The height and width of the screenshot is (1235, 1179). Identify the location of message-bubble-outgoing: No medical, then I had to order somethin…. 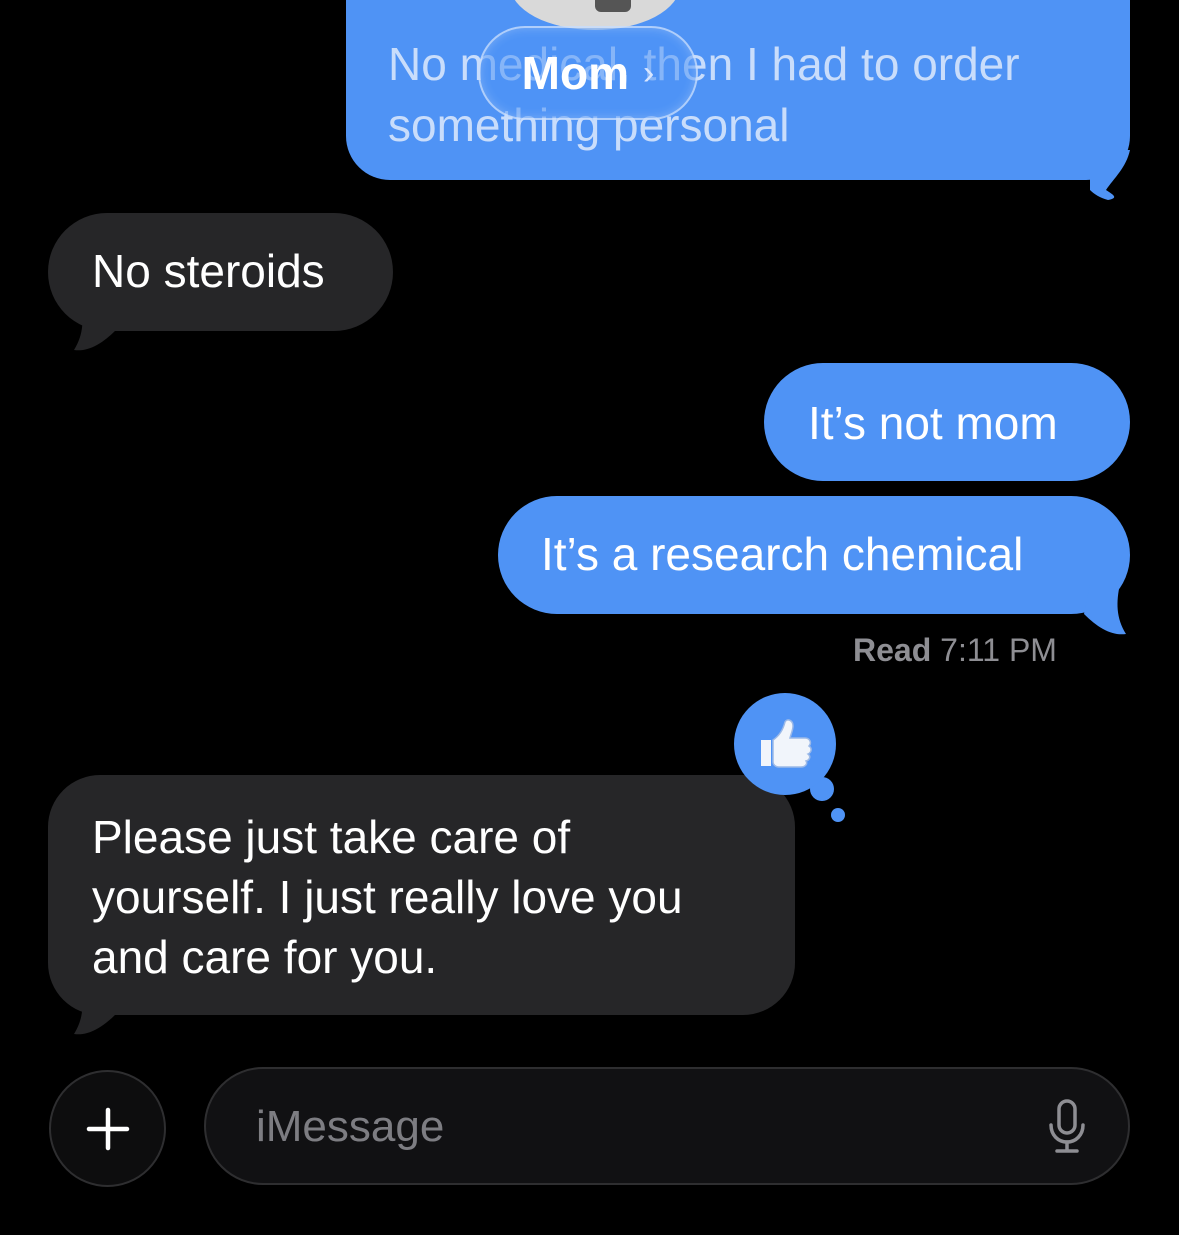
(738, 90).